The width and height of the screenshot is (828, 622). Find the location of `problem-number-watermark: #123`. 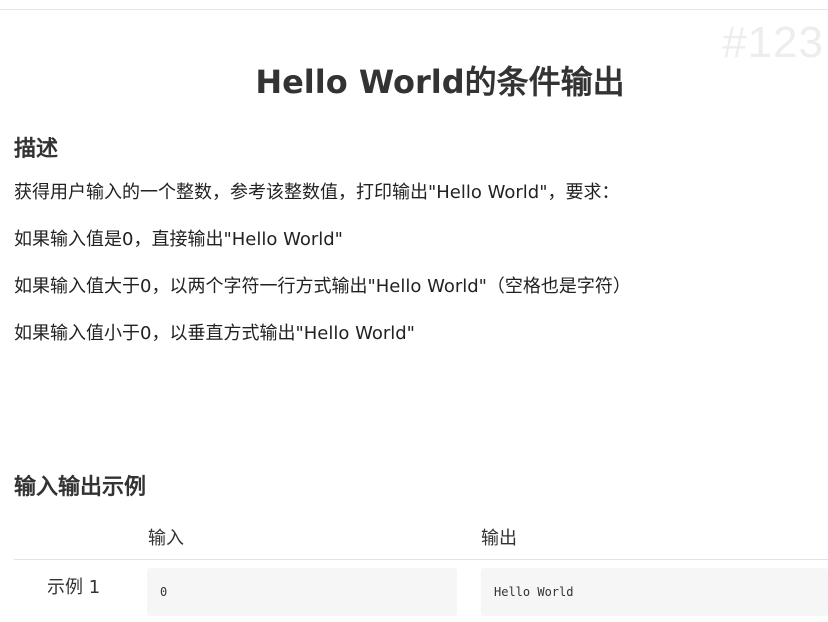

problem-number-watermark: #123 is located at coordinates (773, 42).